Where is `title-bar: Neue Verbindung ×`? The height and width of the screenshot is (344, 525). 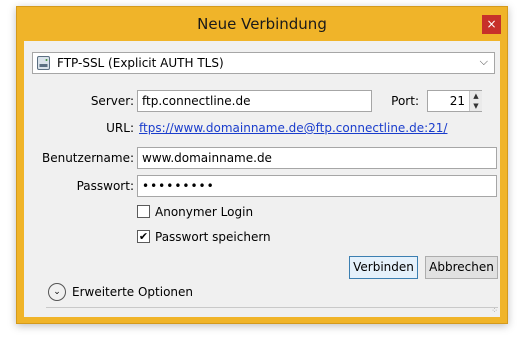
title-bar: Neue Verbindung × is located at coordinates (262, 24).